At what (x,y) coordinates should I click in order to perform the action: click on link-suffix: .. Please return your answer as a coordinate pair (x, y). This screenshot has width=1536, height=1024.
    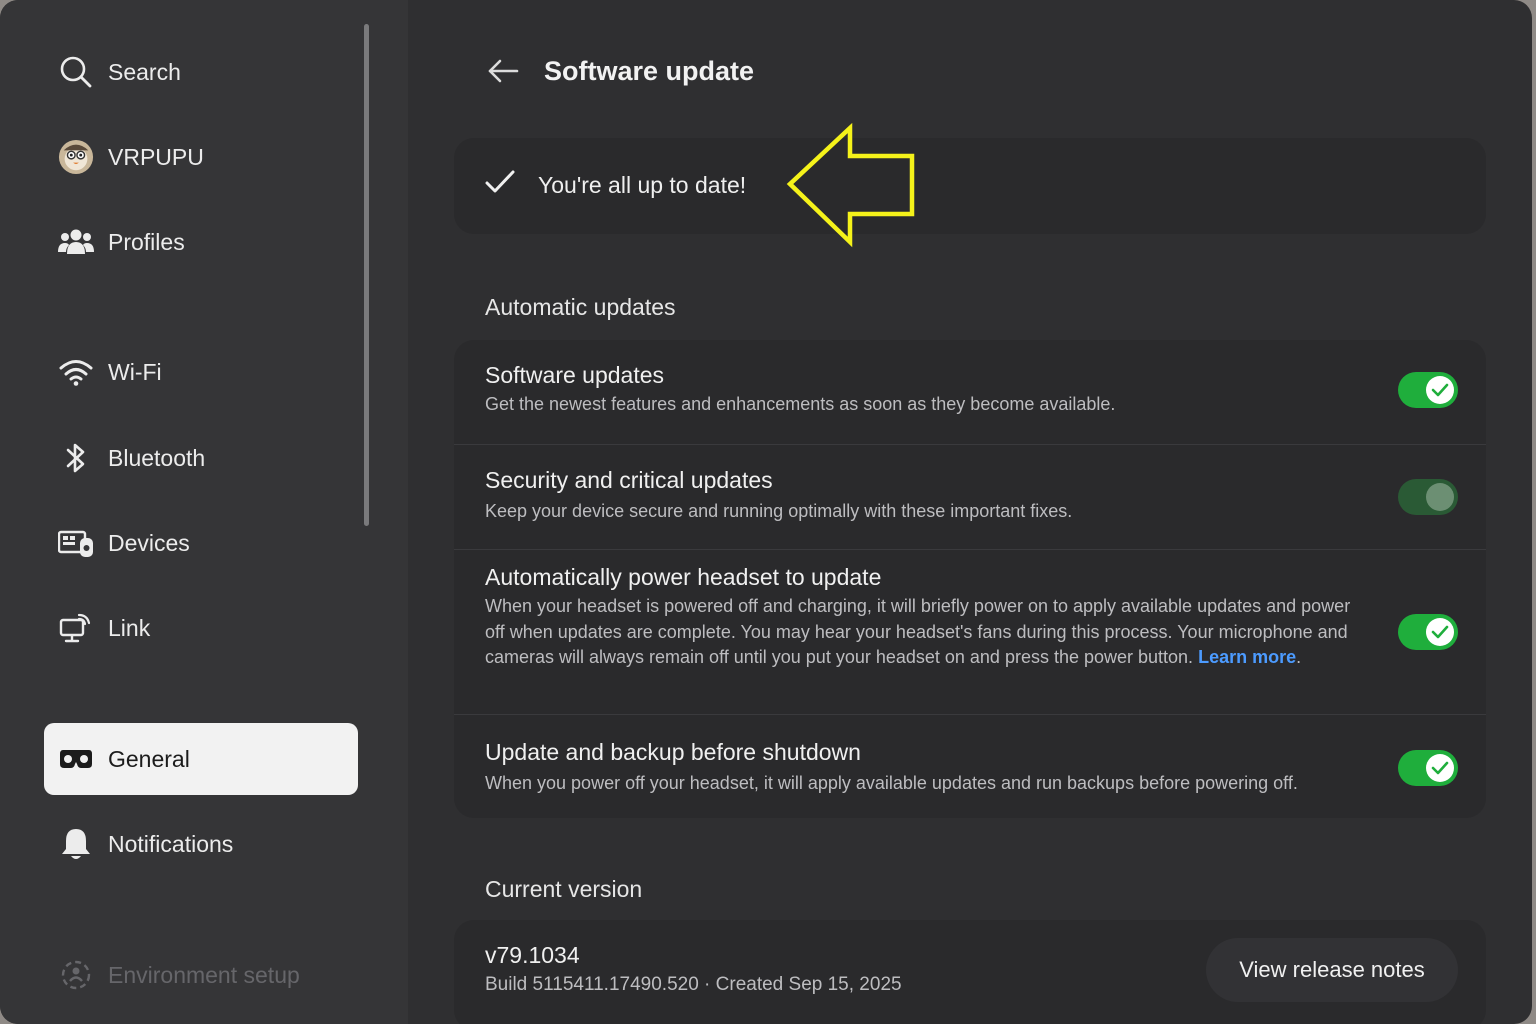
    Looking at the image, I should click on (1299, 657).